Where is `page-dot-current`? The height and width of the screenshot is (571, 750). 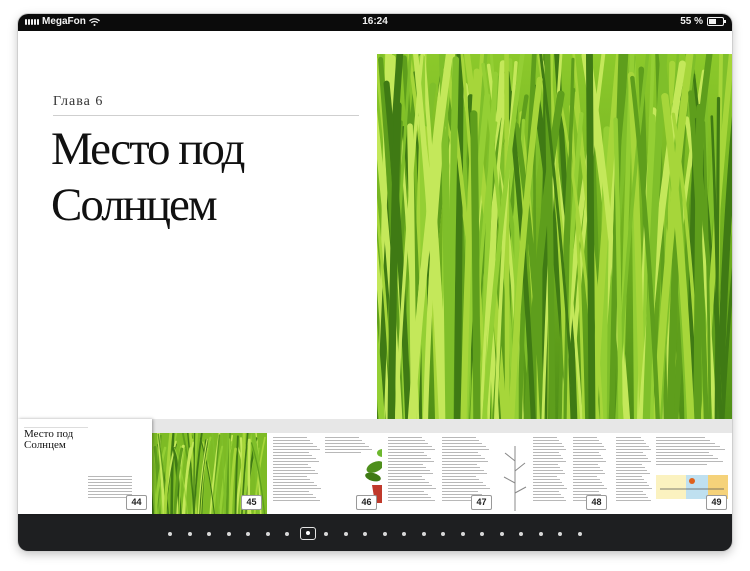 page-dot-current is located at coordinates (307, 533).